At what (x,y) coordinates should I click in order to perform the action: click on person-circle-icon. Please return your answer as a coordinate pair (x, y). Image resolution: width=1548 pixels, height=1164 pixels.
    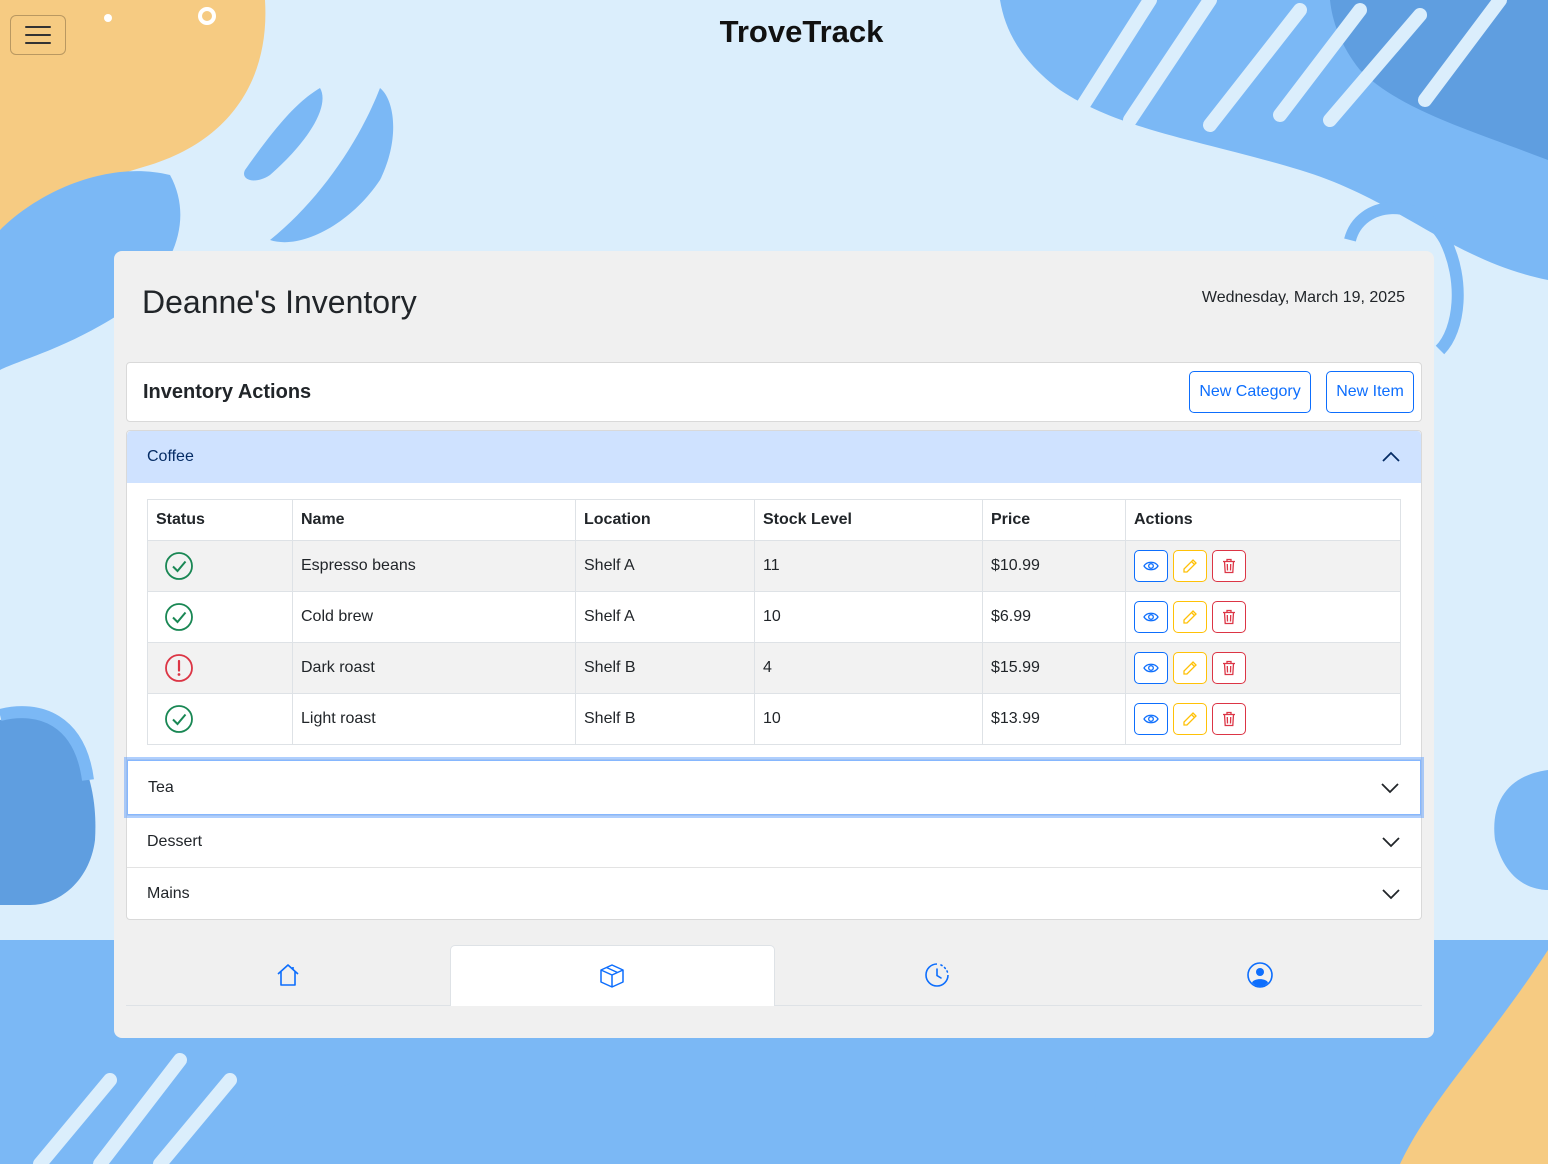
    Looking at the image, I should click on (1260, 975).